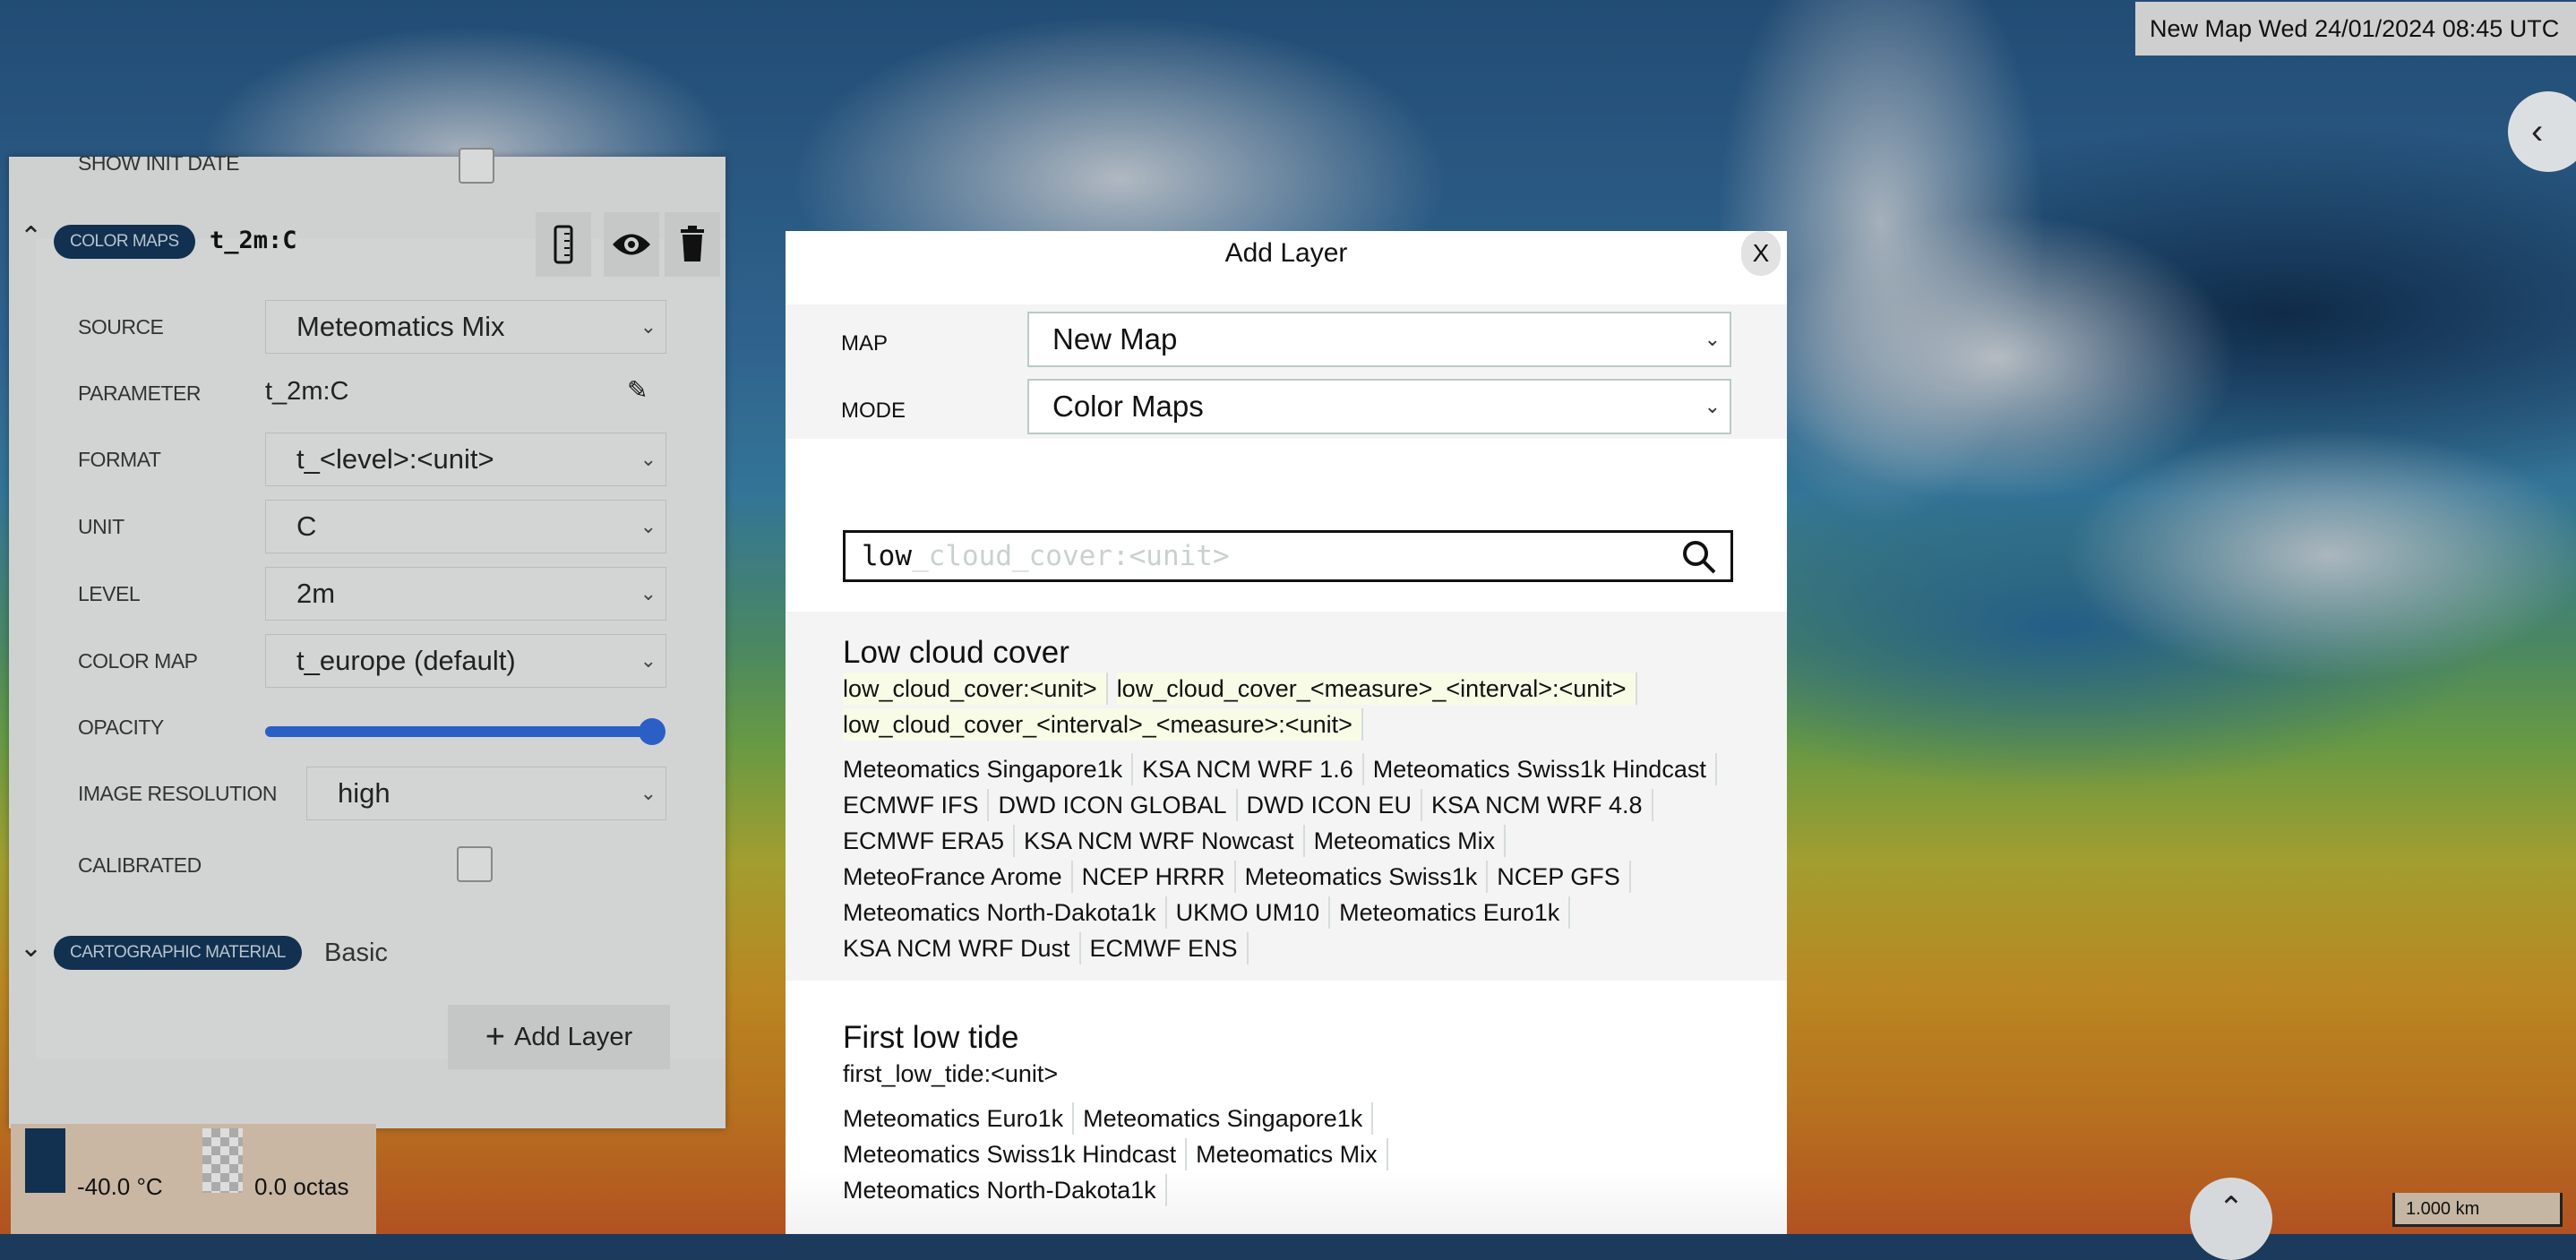 The width and height of the screenshot is (2576, 1260). What do you see at coordinates (178, 953) in the screenshot?
I see `cartographic-badge: CARTOGRAPHIC MATERIAL` at bounding box center [178, 953].